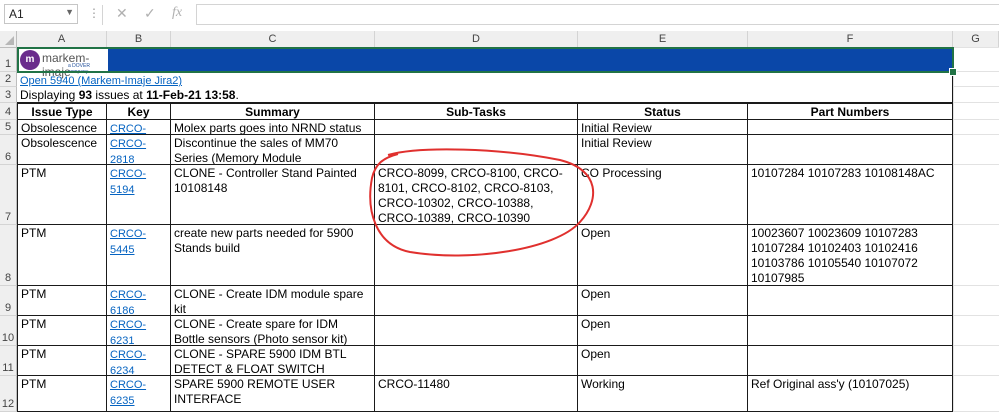 The height and width of the screenshot is (412, 999). I want to click on table-header-sub-tasks: Sub-Tasks, so click(476, 111).